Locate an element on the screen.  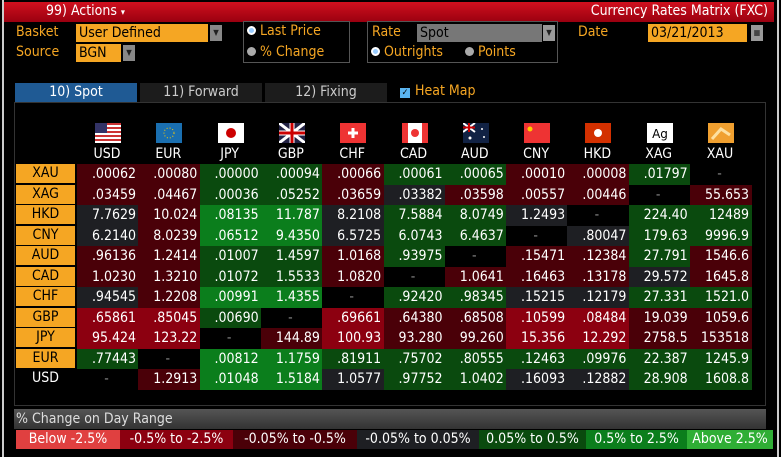
rate-cell: .16463 is located at coordinates (537, 276).